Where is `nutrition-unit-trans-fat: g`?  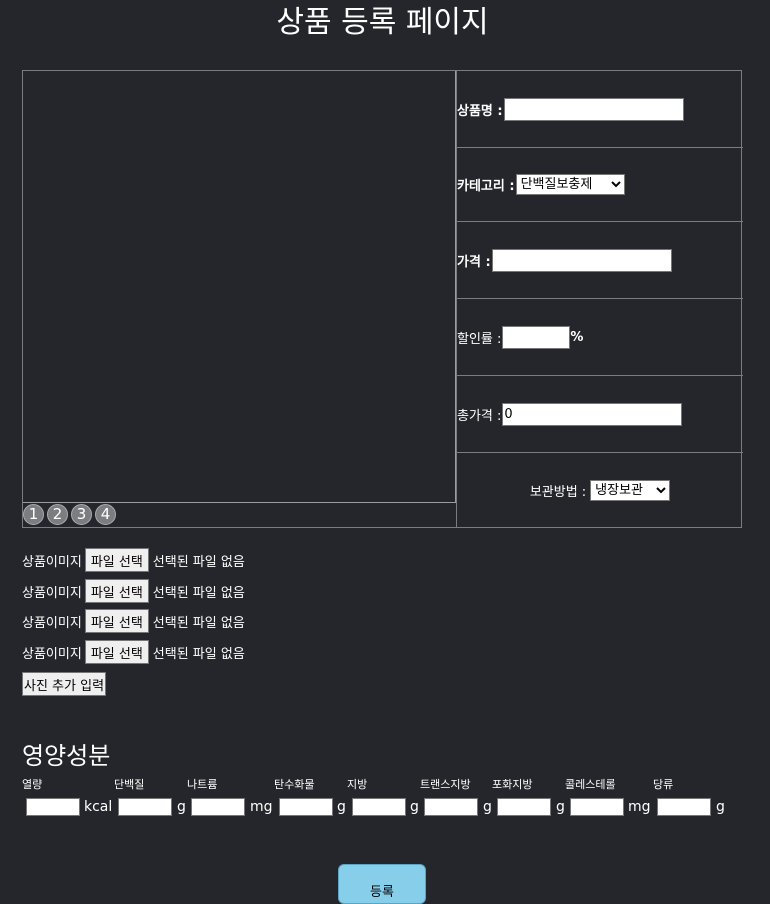 nutrition-unit-trans-fat: g is located at coordinates (487, 807).